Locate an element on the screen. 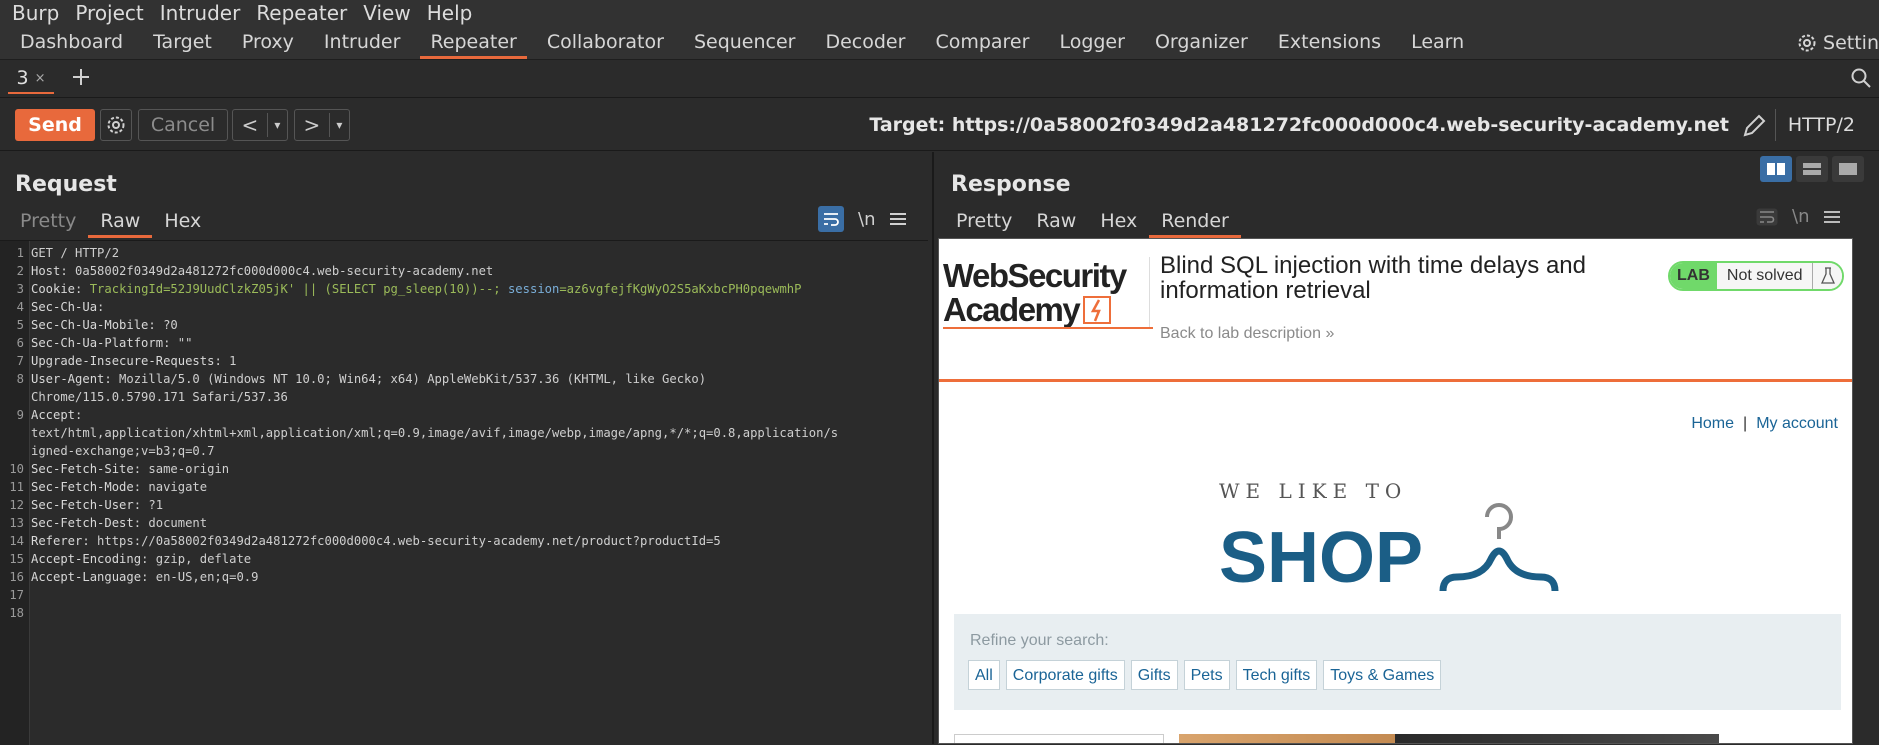  protocol-label: HTTP/2 is located at coordinates (1814, 125).